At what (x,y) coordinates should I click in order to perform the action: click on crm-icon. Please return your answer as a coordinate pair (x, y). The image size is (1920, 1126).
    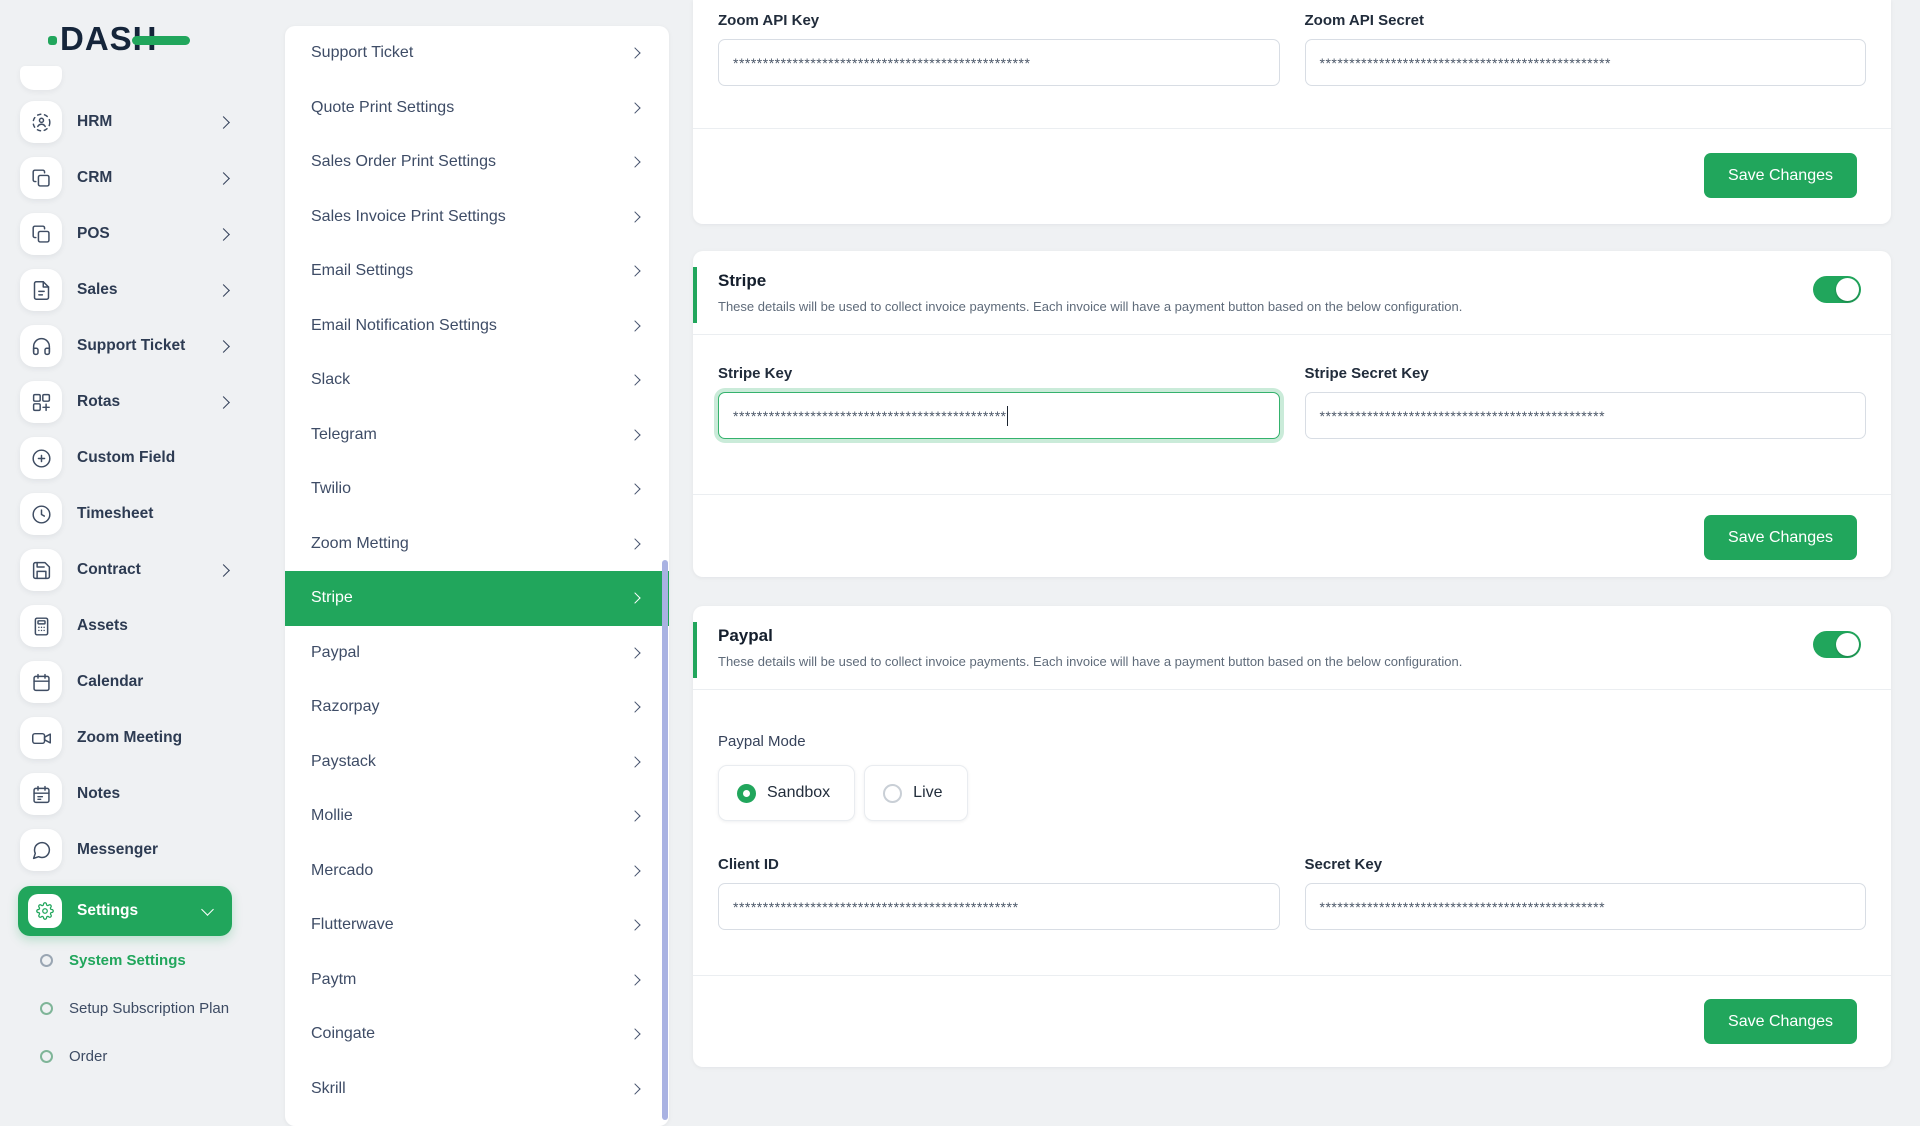
    Looking at the image, I should click on (41, 178).